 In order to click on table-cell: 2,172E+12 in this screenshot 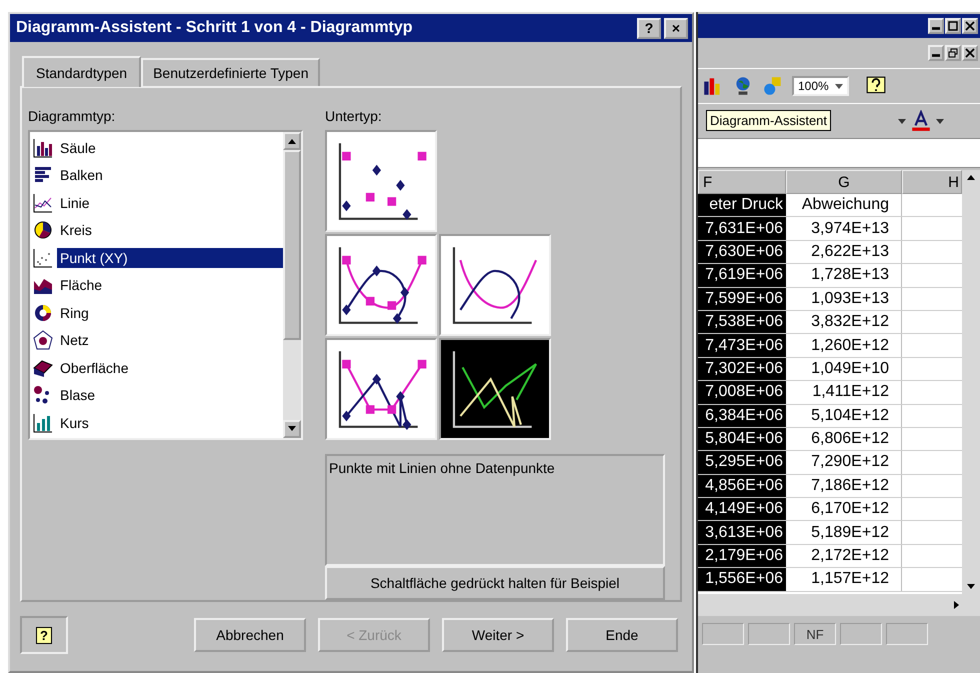, I will do `click(844, 556)`.